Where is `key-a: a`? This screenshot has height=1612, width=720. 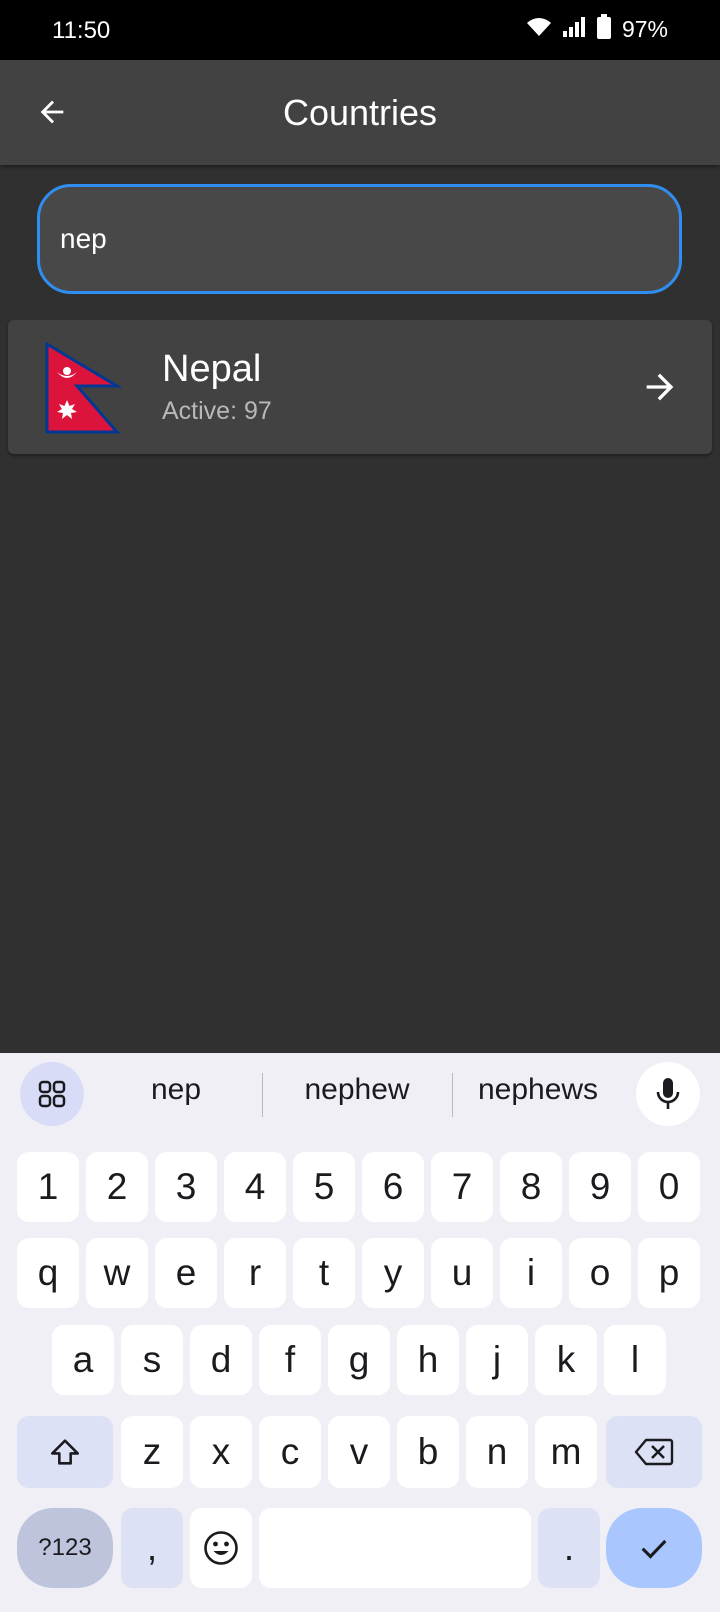 key-a: a is located at coordinates (83, 1360).